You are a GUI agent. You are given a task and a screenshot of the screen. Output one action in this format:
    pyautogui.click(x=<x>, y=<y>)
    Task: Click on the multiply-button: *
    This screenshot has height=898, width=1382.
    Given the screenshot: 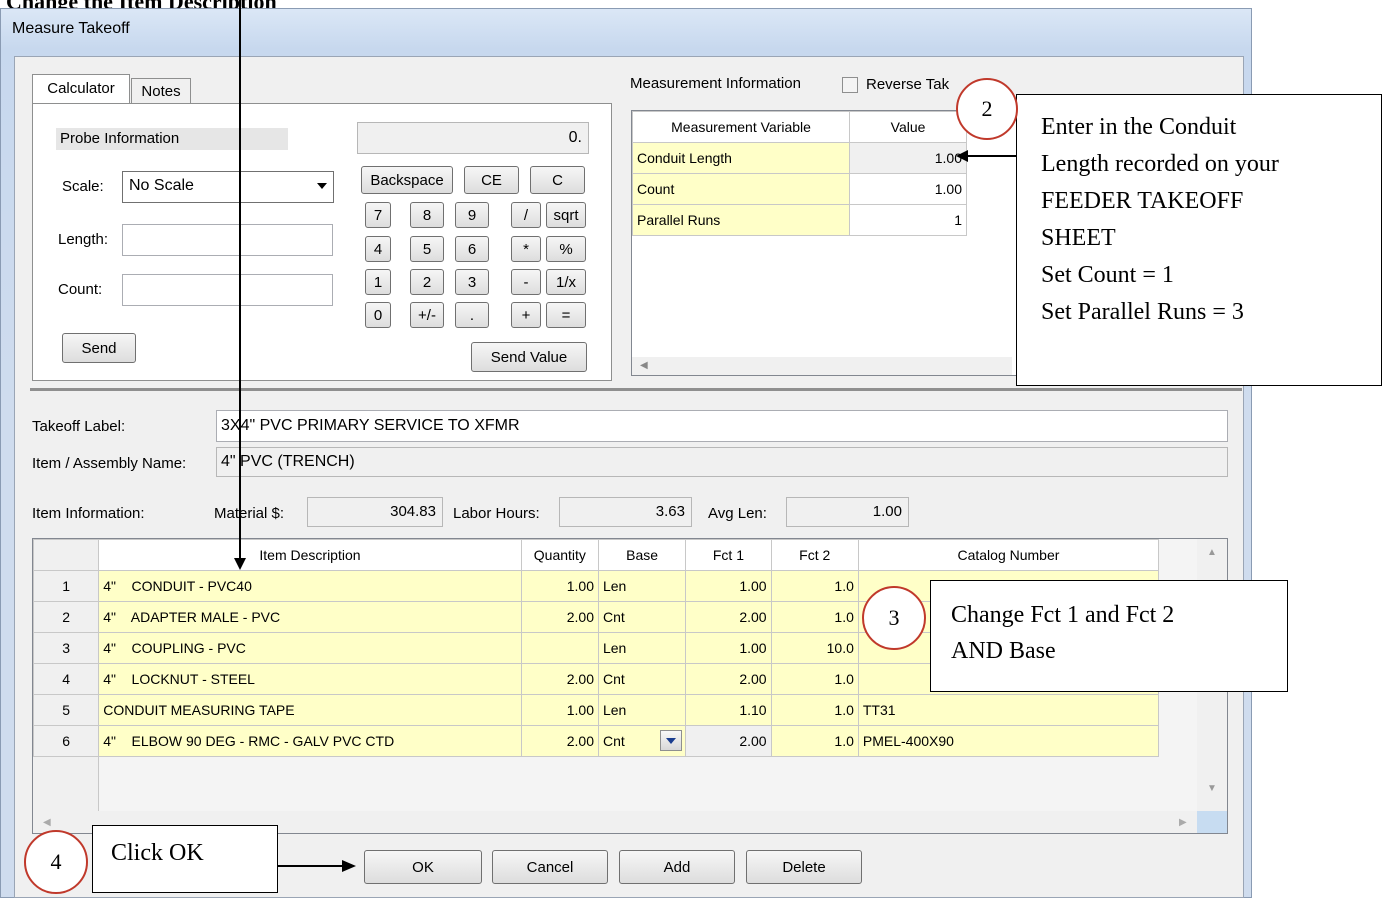 What is the action you would take?
    pyautogui.click(x=526, y=249)
    